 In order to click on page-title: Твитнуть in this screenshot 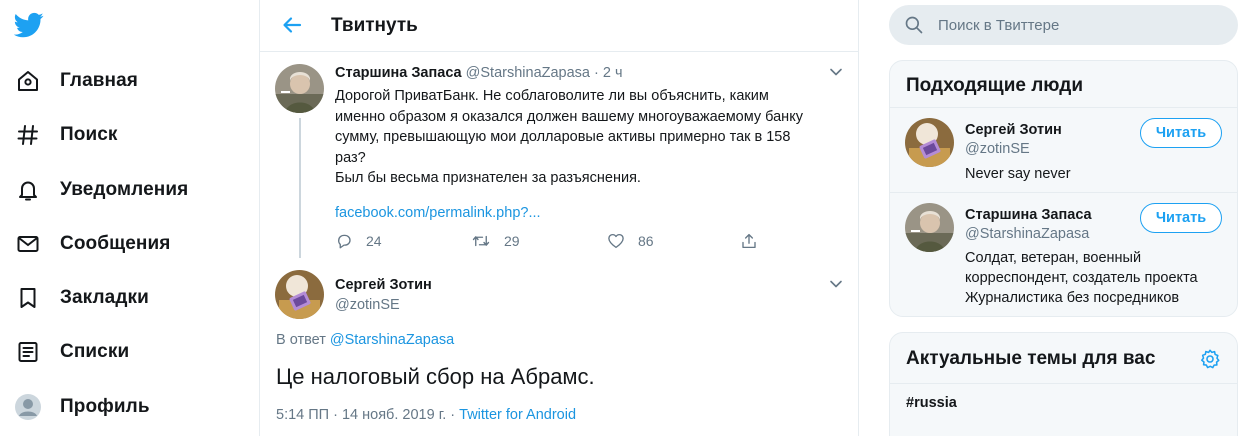, I will do `click(374, 25)`.